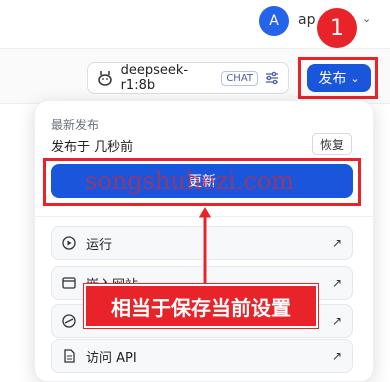 Image resolution: width=390 pixels, height=382 pixels. I want to click on publish-button: 发布 ⌄, so click(339, 78).